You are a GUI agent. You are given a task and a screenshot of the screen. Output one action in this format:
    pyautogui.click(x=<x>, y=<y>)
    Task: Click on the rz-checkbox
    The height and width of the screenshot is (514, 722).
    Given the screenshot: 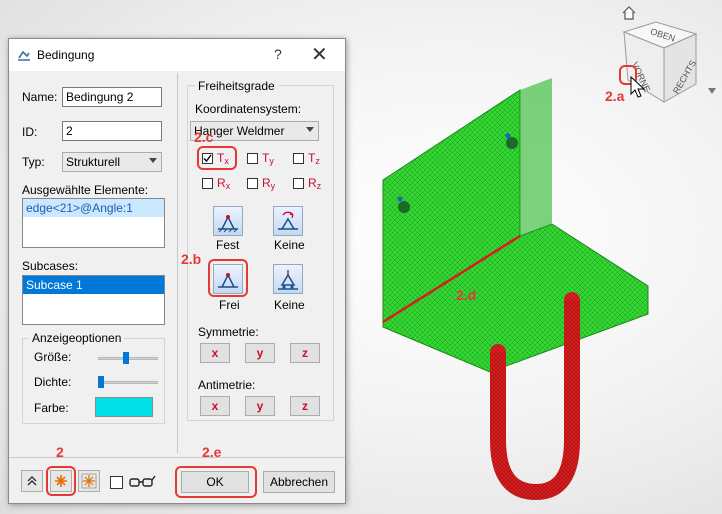 What is the action you would take?
    pyautogui.click(x=298, y=183)
    